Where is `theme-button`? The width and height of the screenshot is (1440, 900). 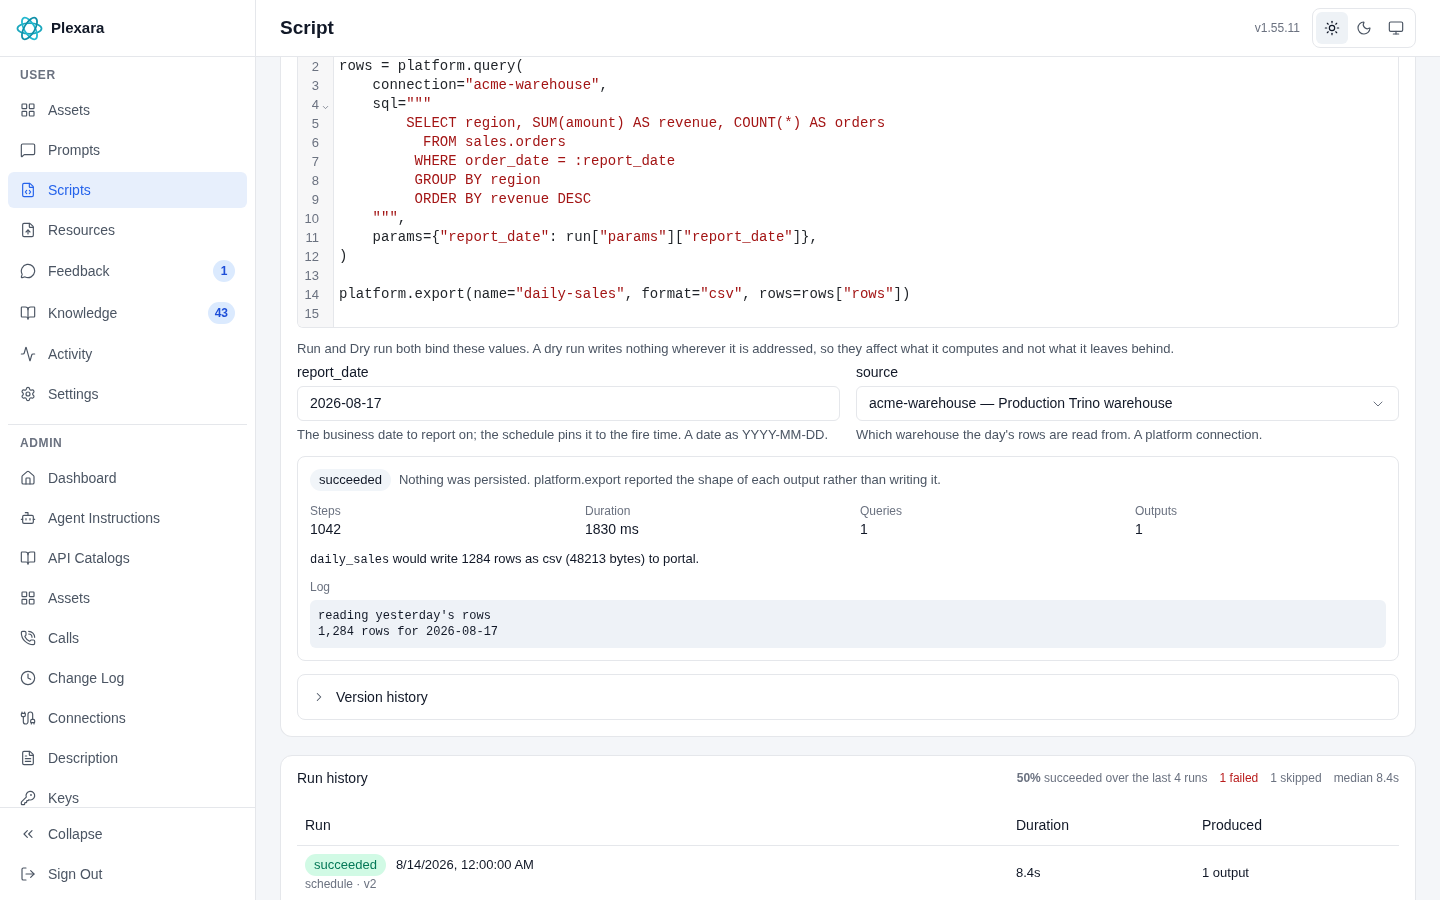 theme-button is located at coordinates (1332, 28).